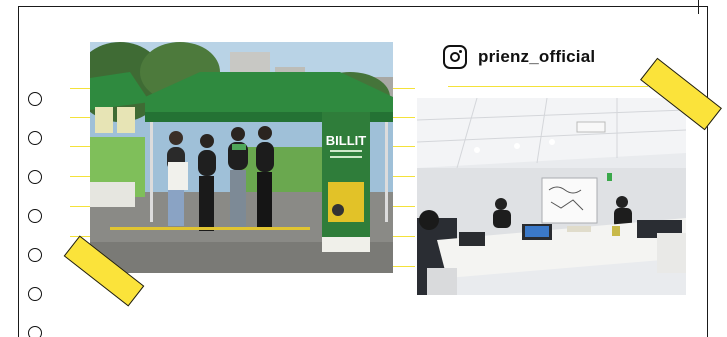 Image resolution: width=727 pixels, height=337 pixels. I want to click on banner-title: BILLIT, so click(346, 140).